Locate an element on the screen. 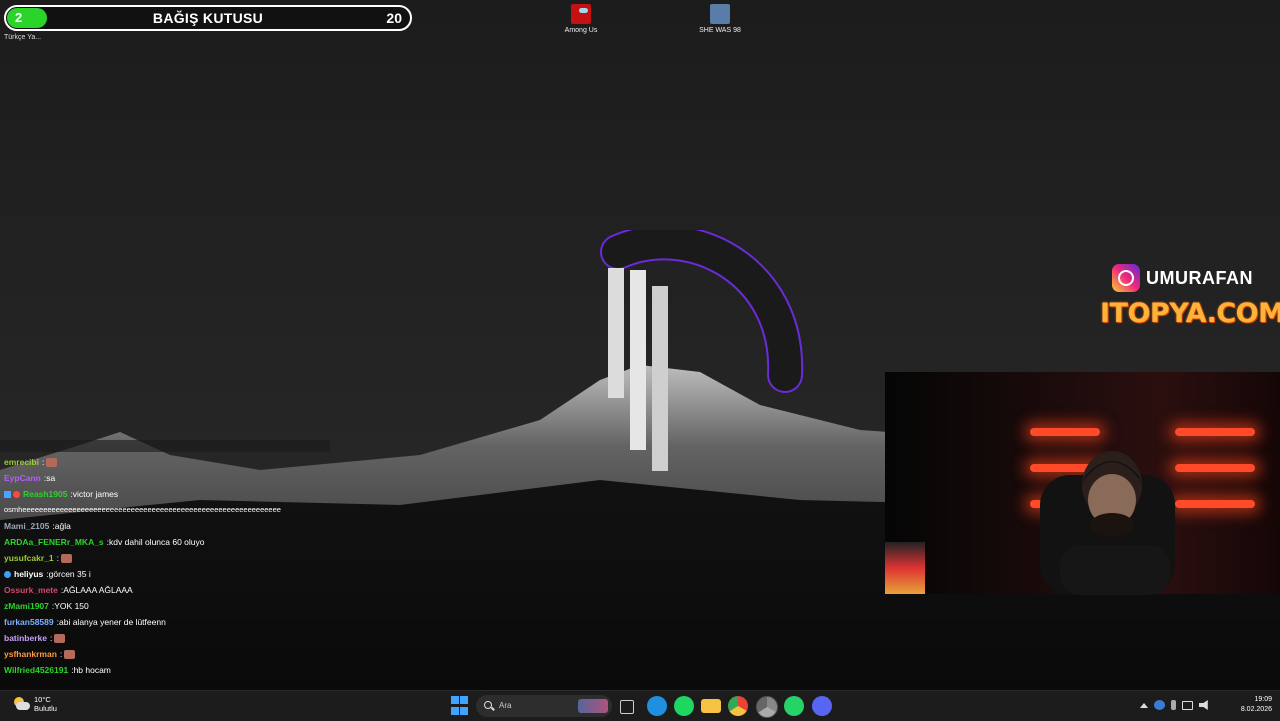 The image size is (1280, 721). chat-username: Reash1905 is located at coordinates (45, 494).